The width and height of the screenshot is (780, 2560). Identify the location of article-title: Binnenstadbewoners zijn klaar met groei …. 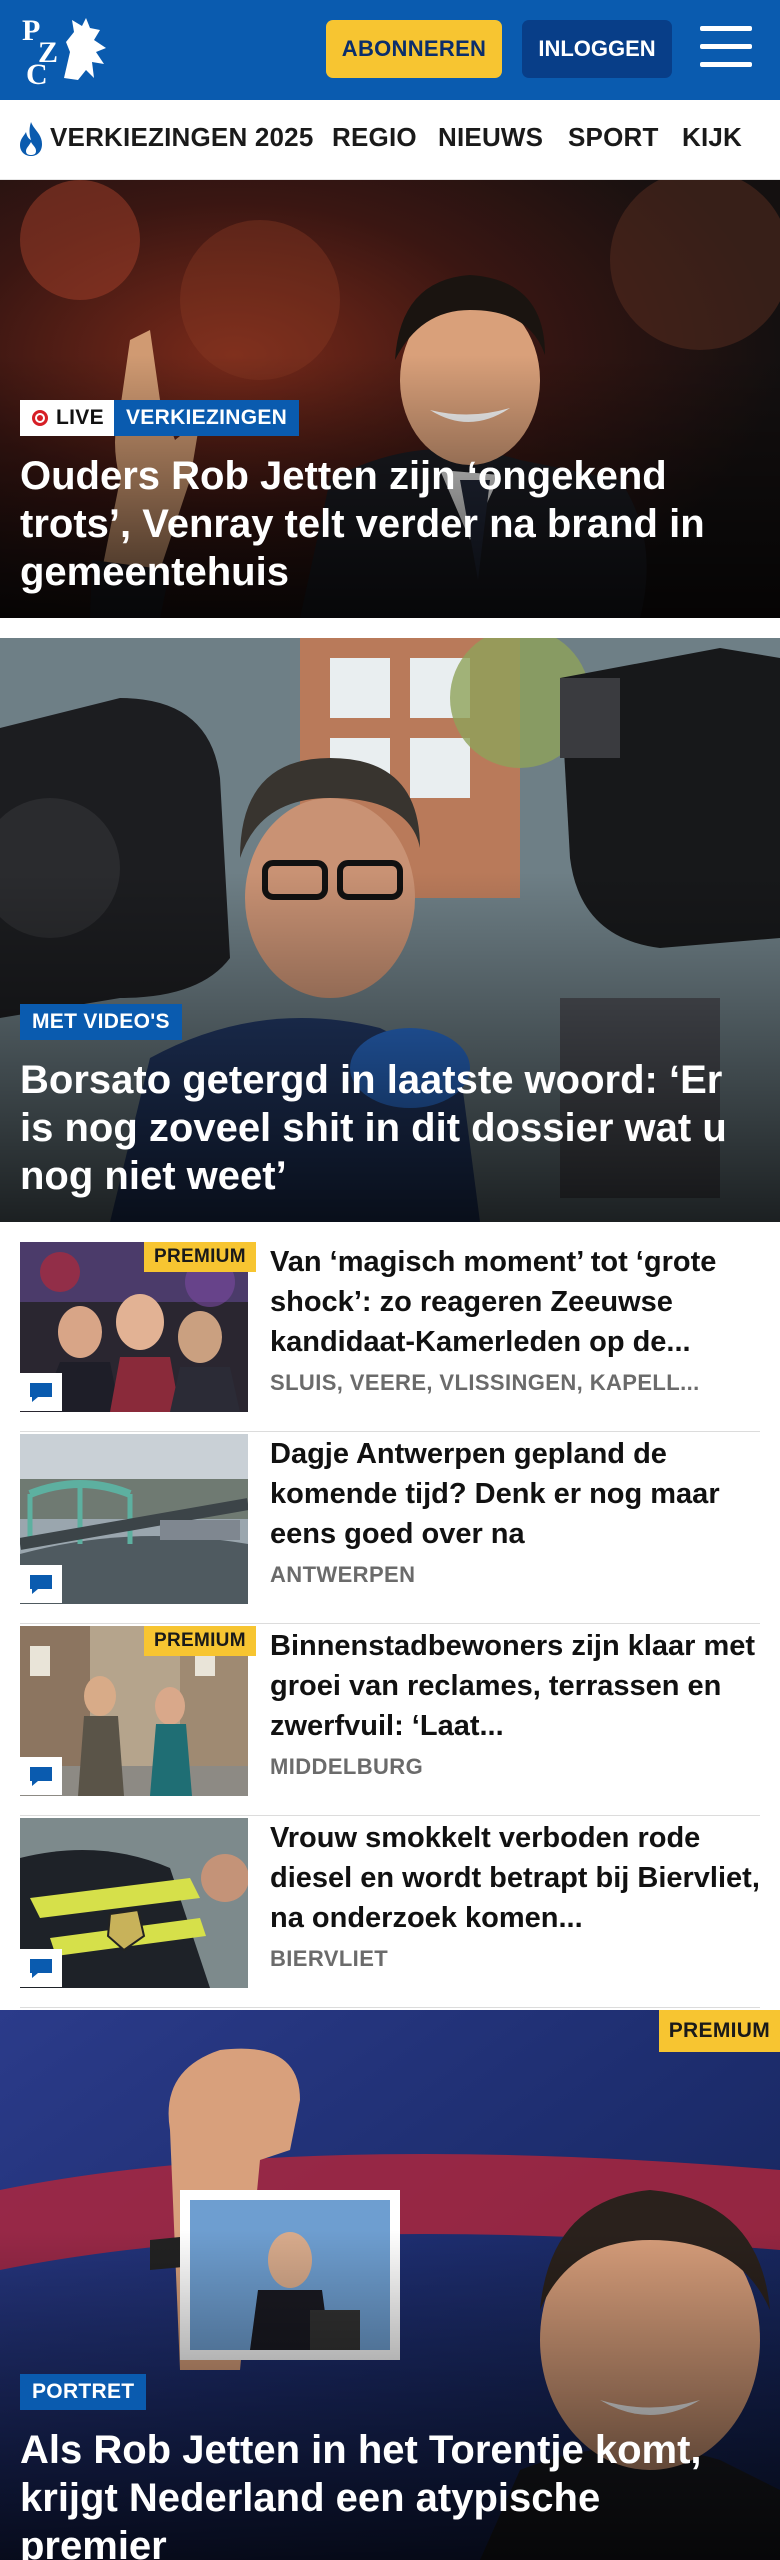
(515, 1686).